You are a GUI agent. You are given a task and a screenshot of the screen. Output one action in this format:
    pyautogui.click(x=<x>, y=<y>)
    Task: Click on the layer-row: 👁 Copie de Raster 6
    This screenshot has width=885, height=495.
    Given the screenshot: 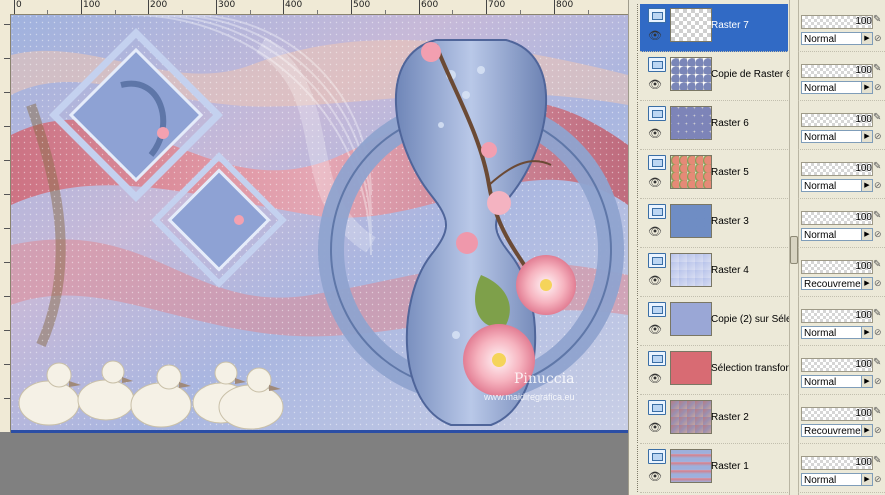 What is the action you would take?
    pyautogui.click(x=713, y=77)
    